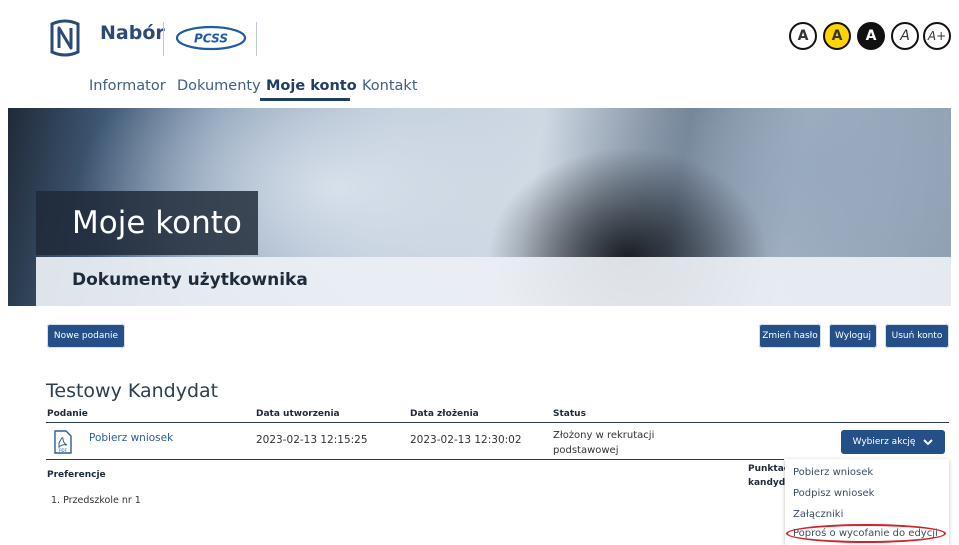 This screenshot has height=545, width=959. I want to click on nav-informator: Informator, so click(127, 86).